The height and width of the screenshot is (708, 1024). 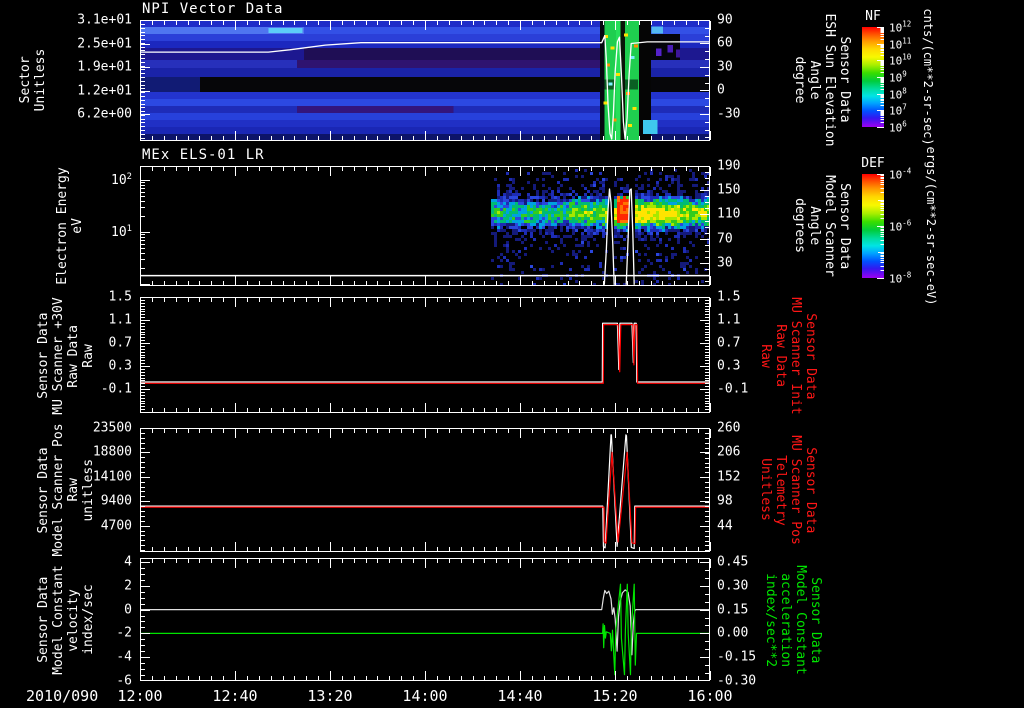 What do you see at coordinates (729, 452) in the screenshot?
I see `y-tick-label: 206` at bounding box center [729, 452].